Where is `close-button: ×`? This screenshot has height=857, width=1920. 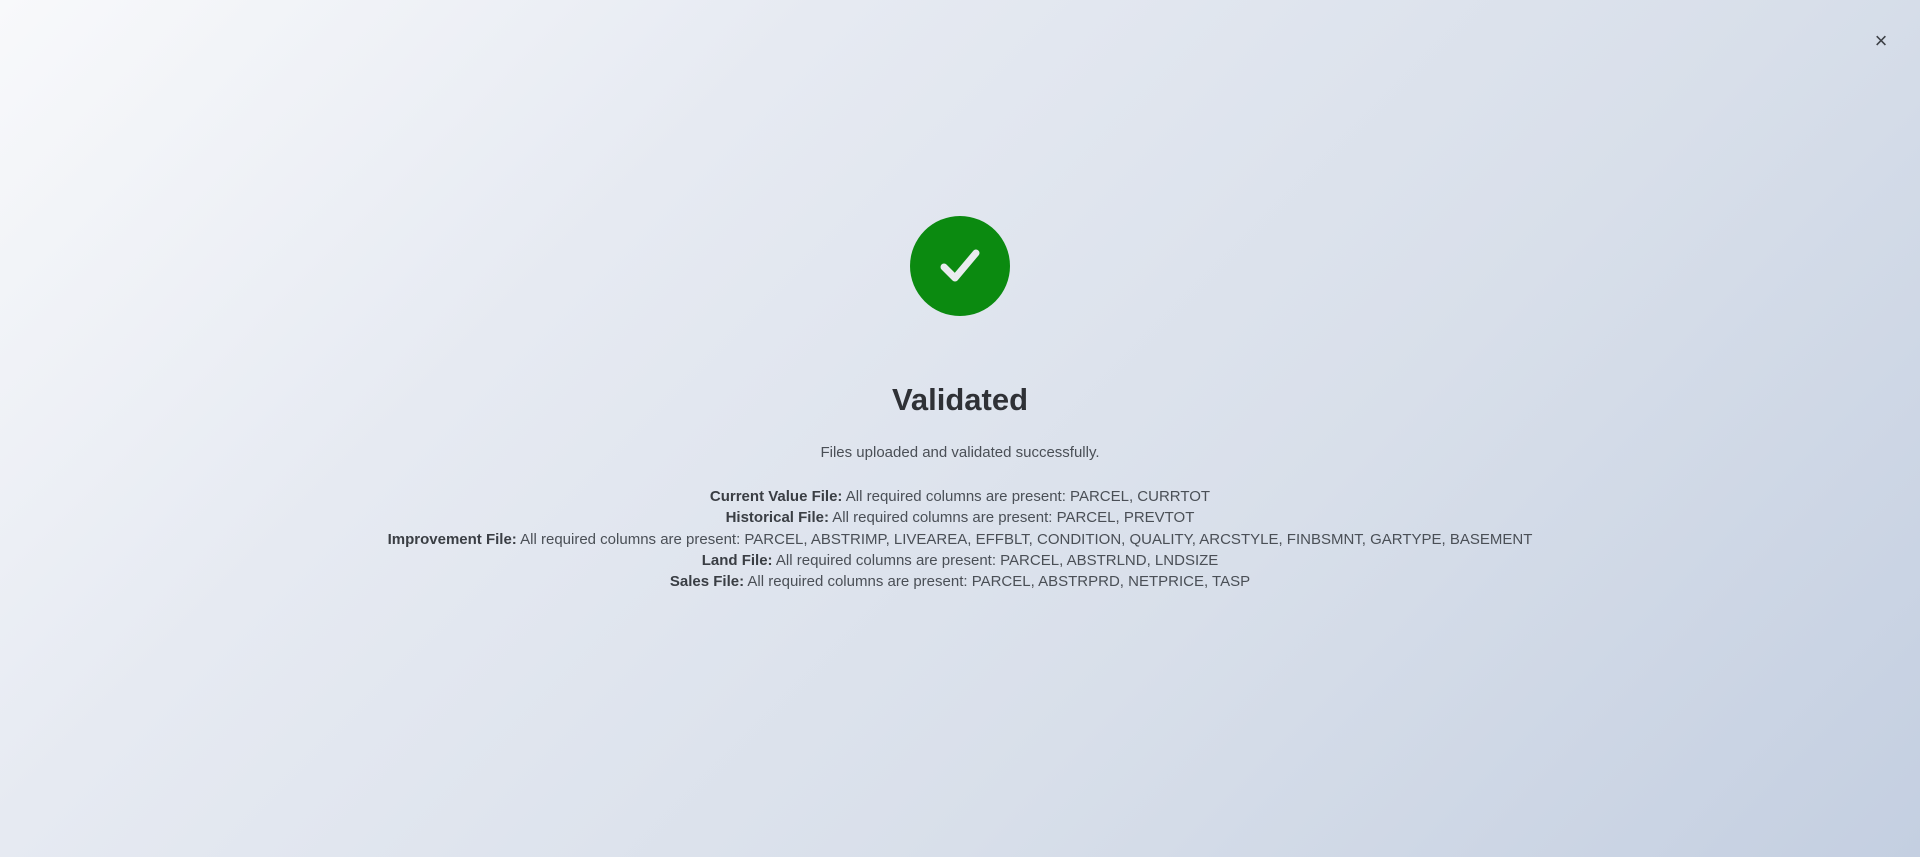
close-button: × is located at coordinates (1881, 41).